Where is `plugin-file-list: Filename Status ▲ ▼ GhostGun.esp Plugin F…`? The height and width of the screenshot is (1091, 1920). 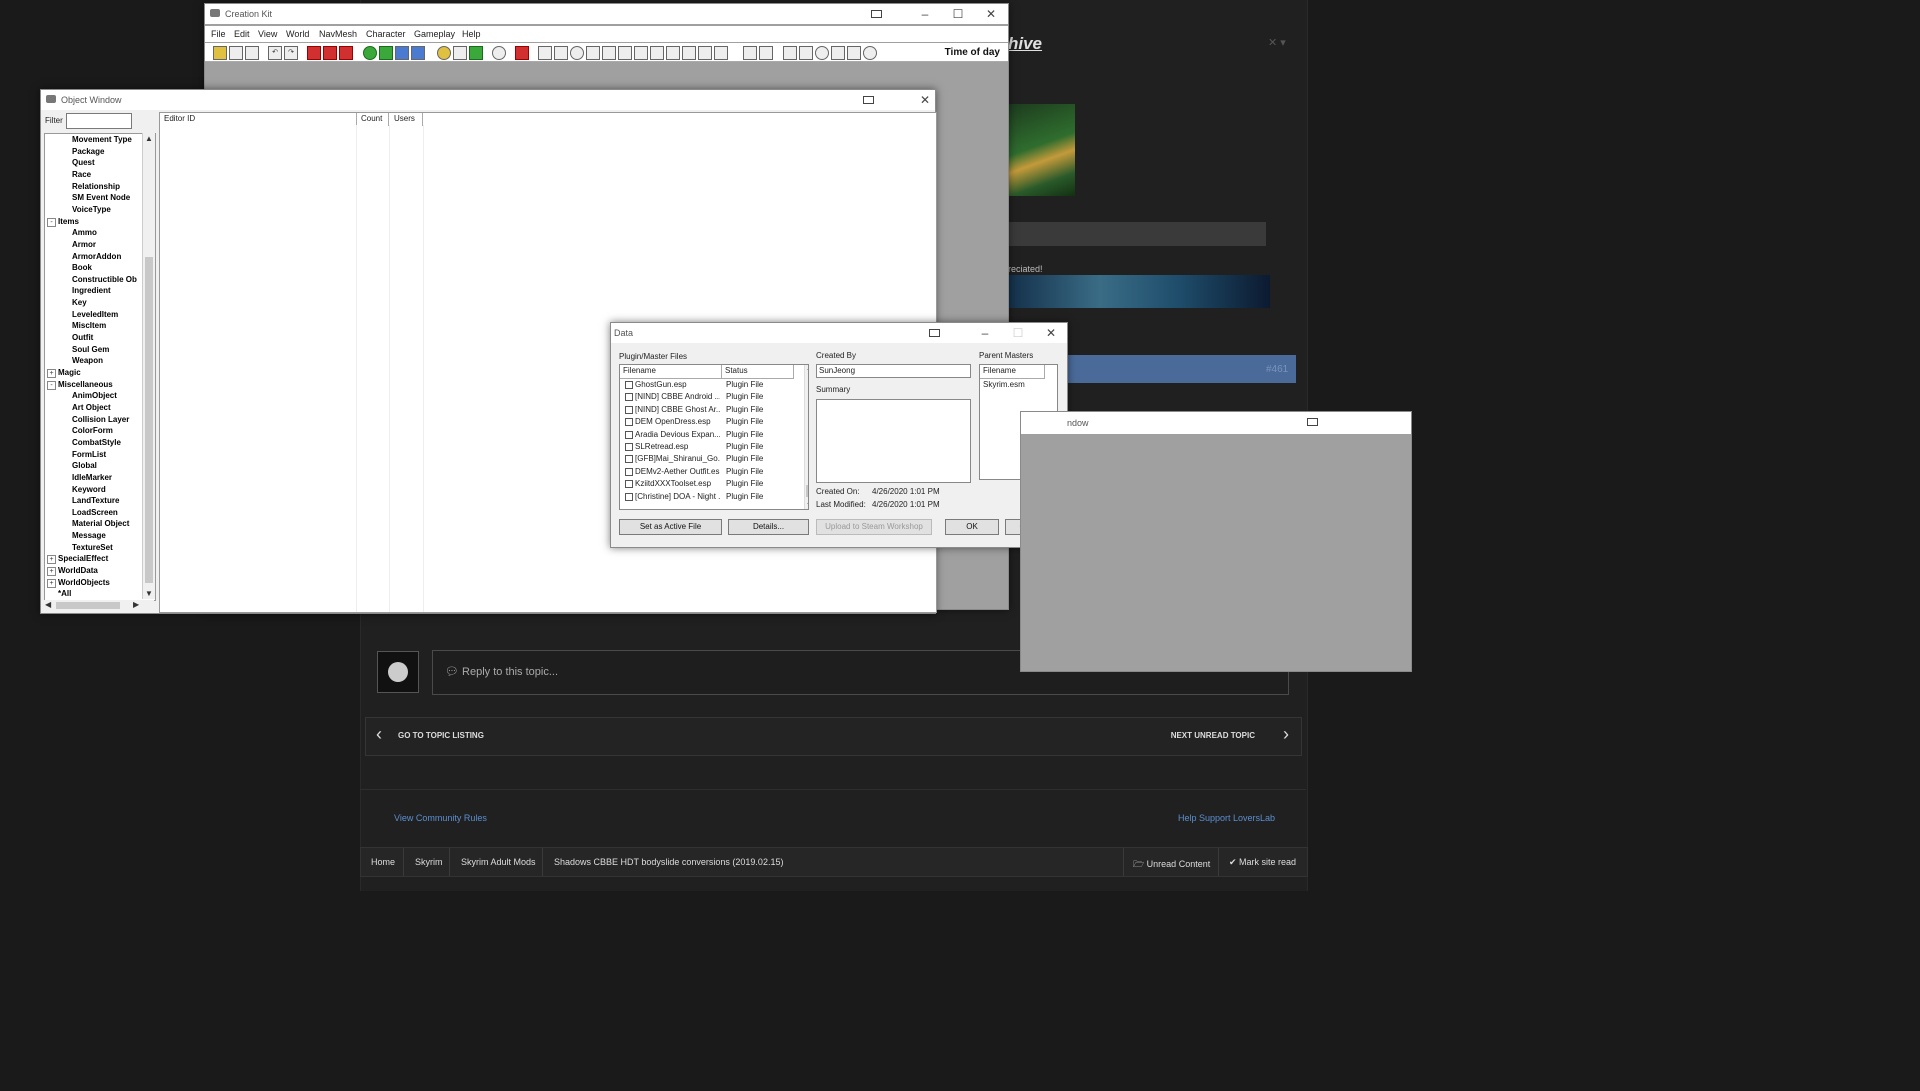
plugin-file-list: Filename Status ▲ ▼ GhostGun.esp Plugin F… is located at coordinates (714, 437).